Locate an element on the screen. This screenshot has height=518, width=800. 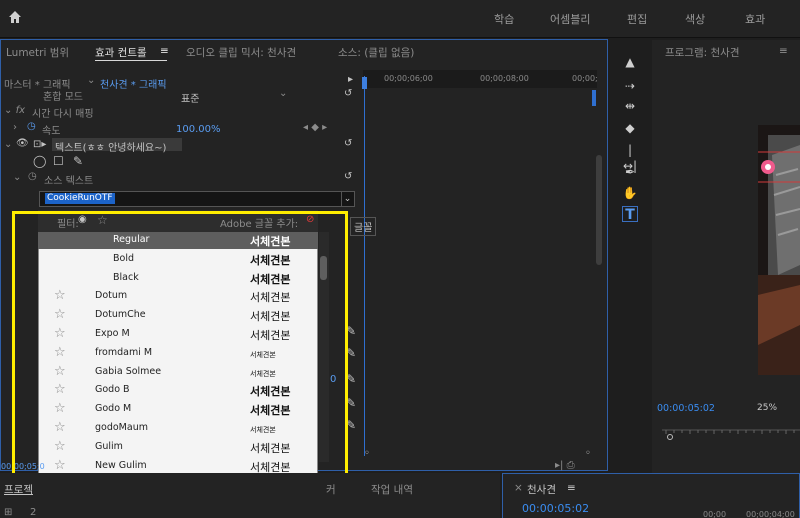
program-video-frame is located at coordinates (779, 250).